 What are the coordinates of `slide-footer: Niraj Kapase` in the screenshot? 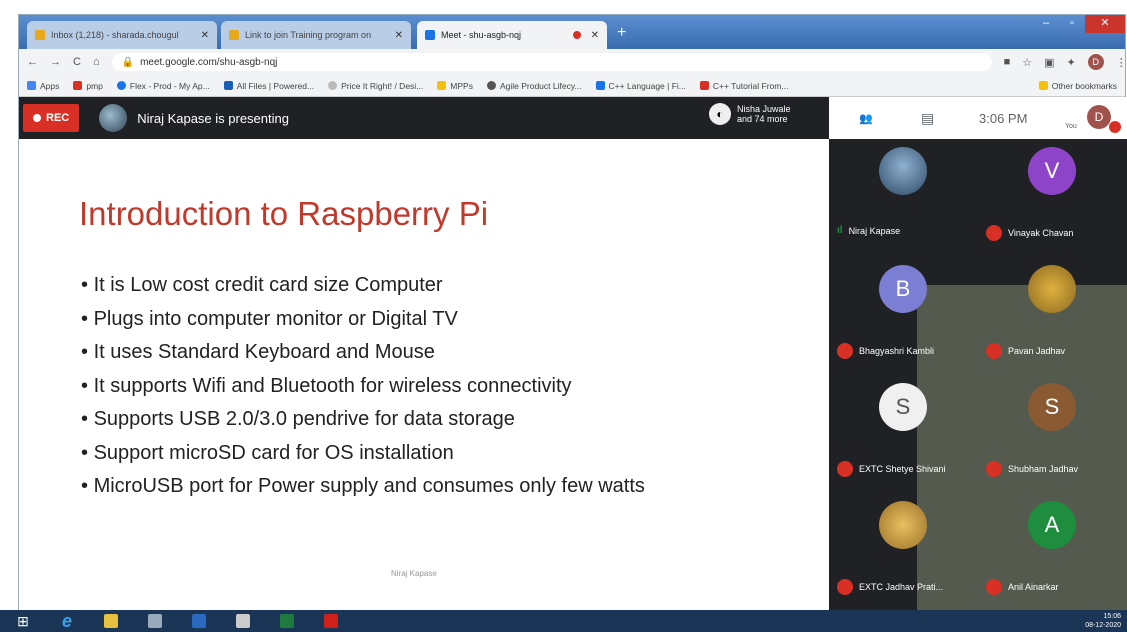 It's located at (414, 573).